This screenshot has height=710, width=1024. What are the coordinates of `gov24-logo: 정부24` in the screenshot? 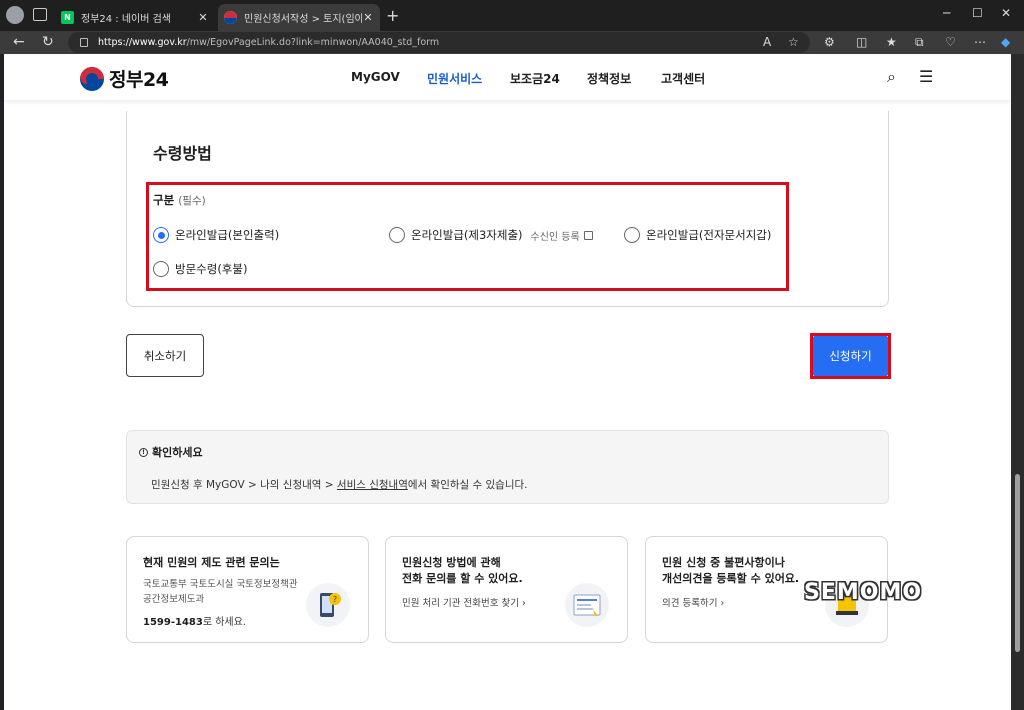 It's located at (124, 78).